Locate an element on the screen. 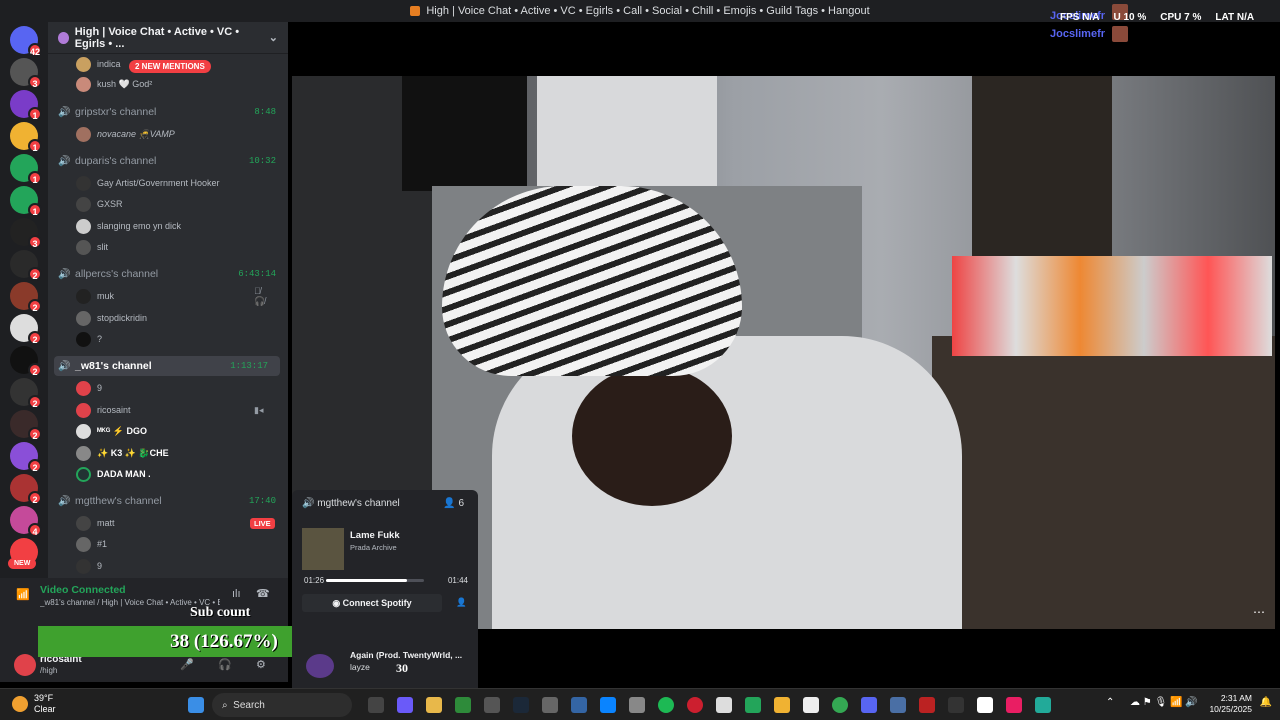 This screenshot has width=1280, height=720. waveform-icon: ılı is located at coordinates (236, 594).